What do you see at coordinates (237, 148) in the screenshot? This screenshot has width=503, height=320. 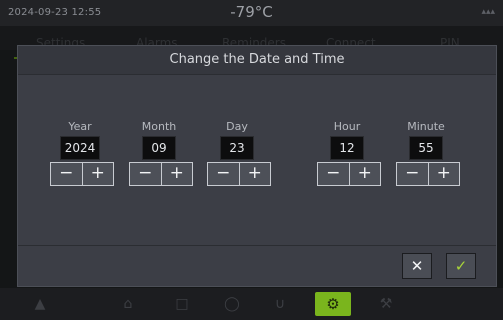 I see `day-value: 23` at bounding box center [237, 148].